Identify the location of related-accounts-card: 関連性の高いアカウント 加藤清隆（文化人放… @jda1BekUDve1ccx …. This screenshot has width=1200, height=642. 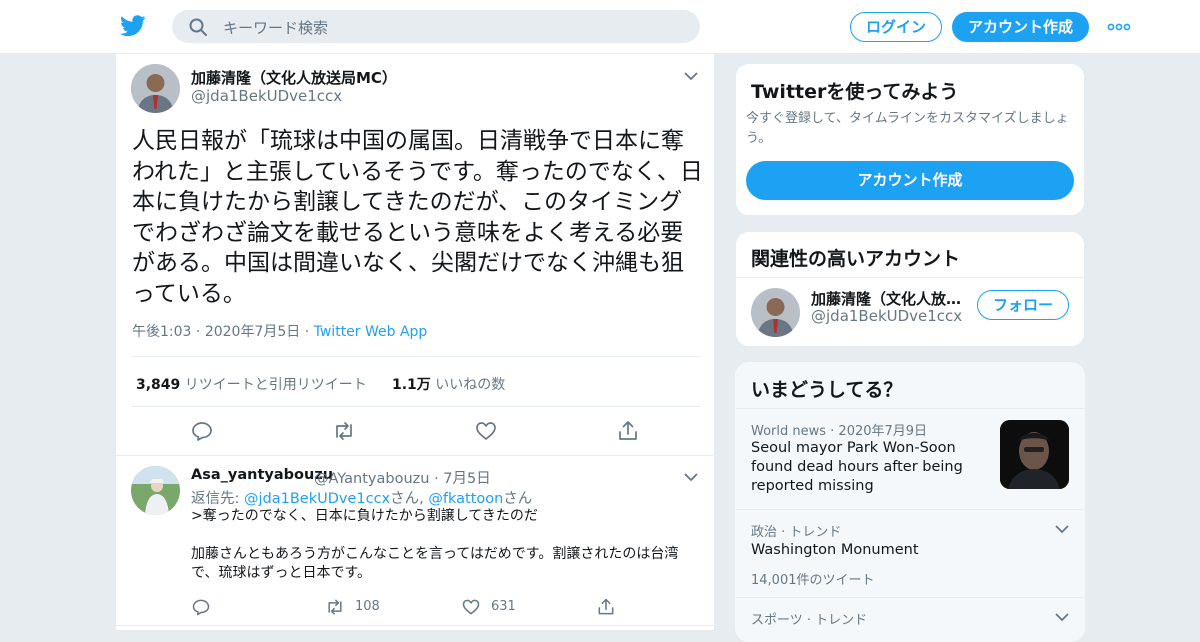
(910, 289).